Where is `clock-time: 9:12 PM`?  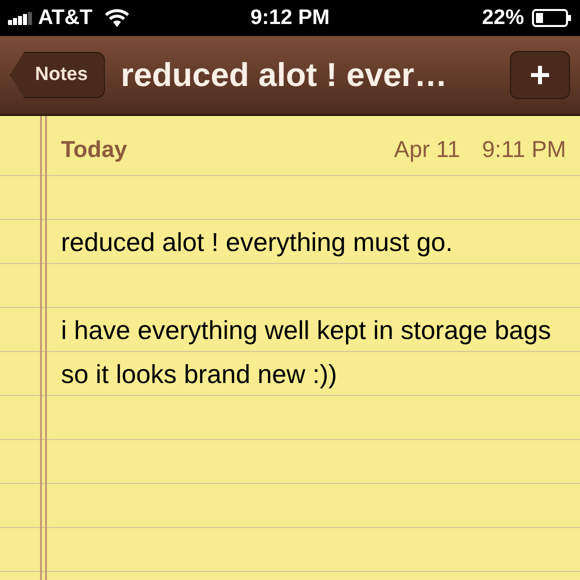 clock-time: 9:12 PM is located at coordinates (290, 18).